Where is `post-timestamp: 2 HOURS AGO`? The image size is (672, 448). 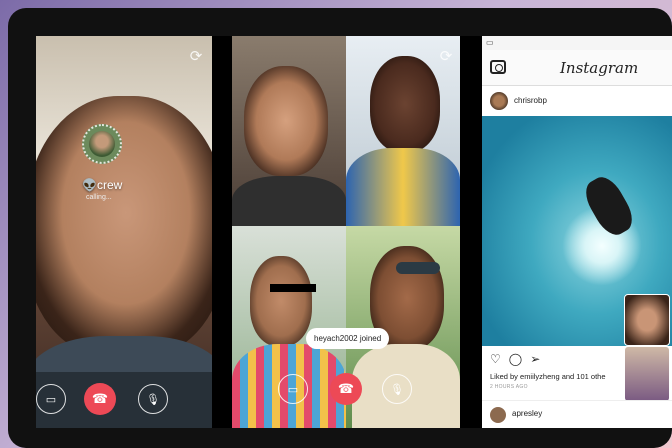 post-timestamp: 2 HOURS AGO is located at coordinates (509, 387).